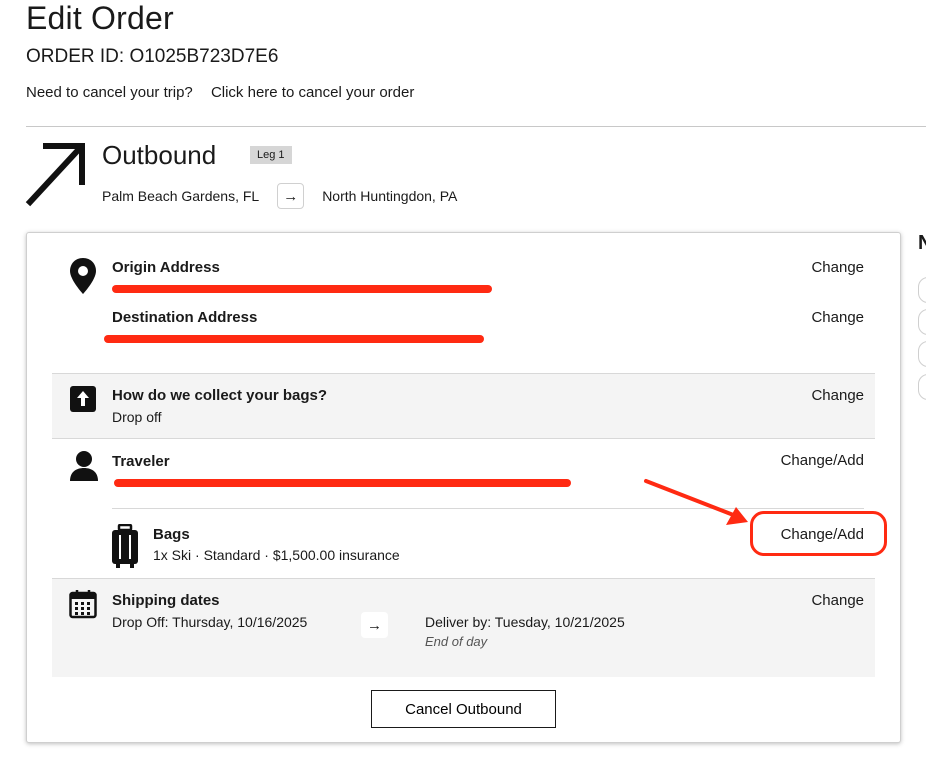  What do you see at coordinates (374, 625) in the screenshot?
I see `shipping-arrow-icon: →` at bounding box center [374, 625].